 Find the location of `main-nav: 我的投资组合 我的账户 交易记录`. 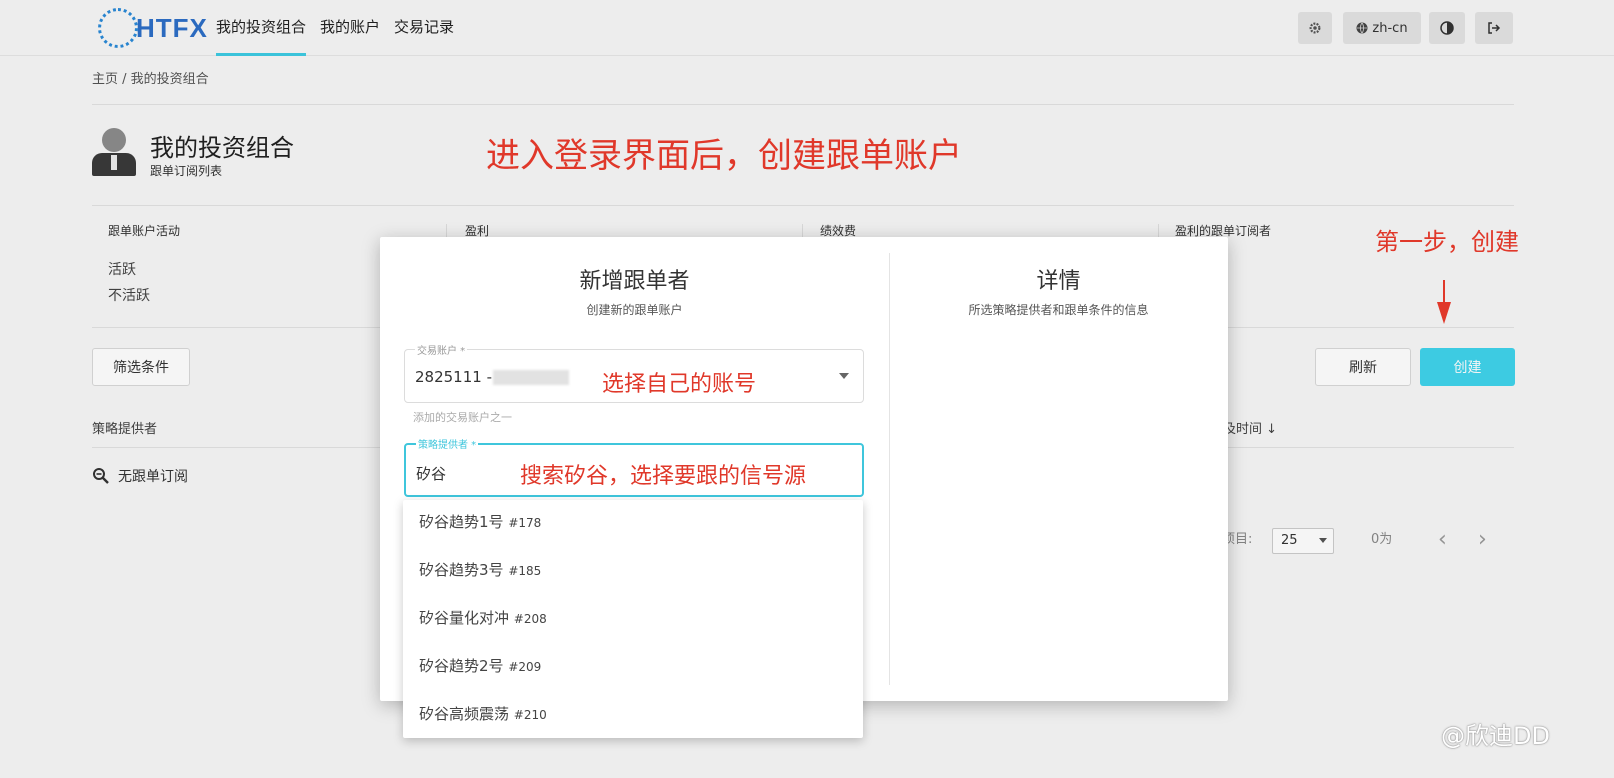

main-nav: 我的投资组合 我的账户 交易记录 is located at coordinates (342, 28).